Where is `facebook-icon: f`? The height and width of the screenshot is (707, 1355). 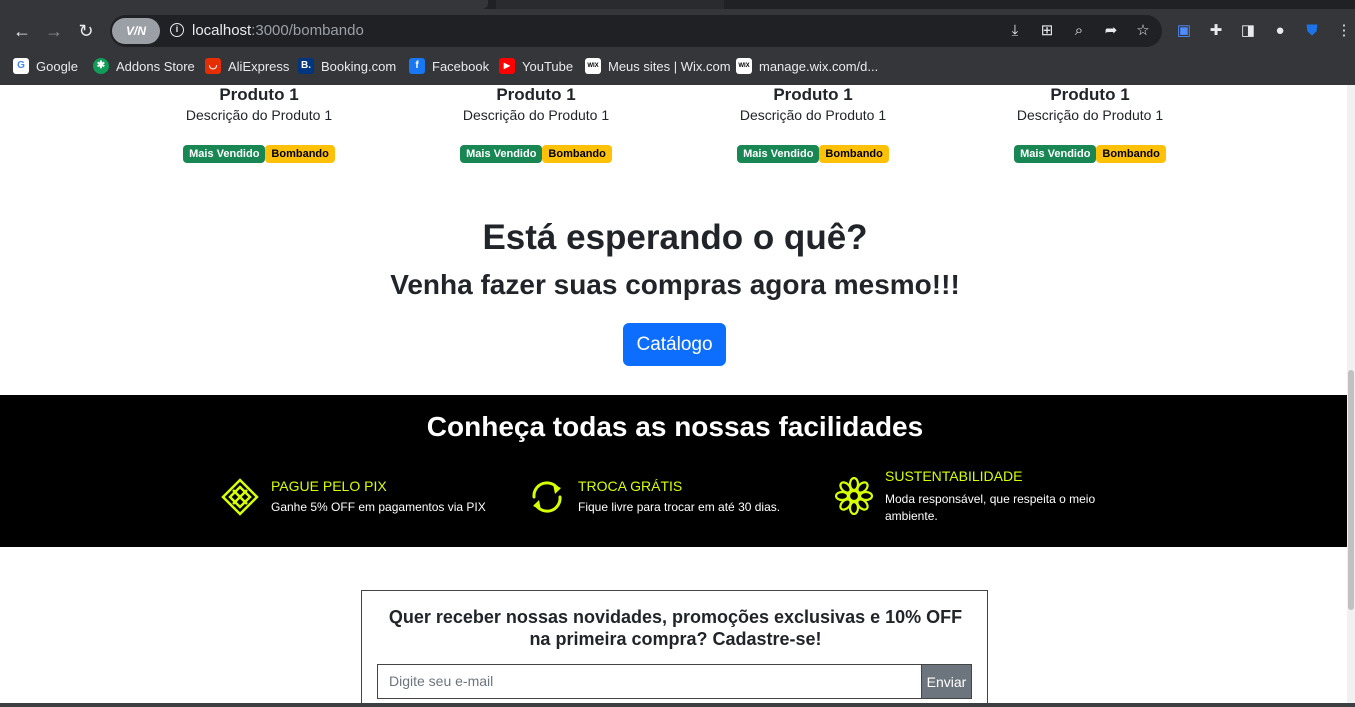 facebook-icon: f is located at coordinates (417, 66).